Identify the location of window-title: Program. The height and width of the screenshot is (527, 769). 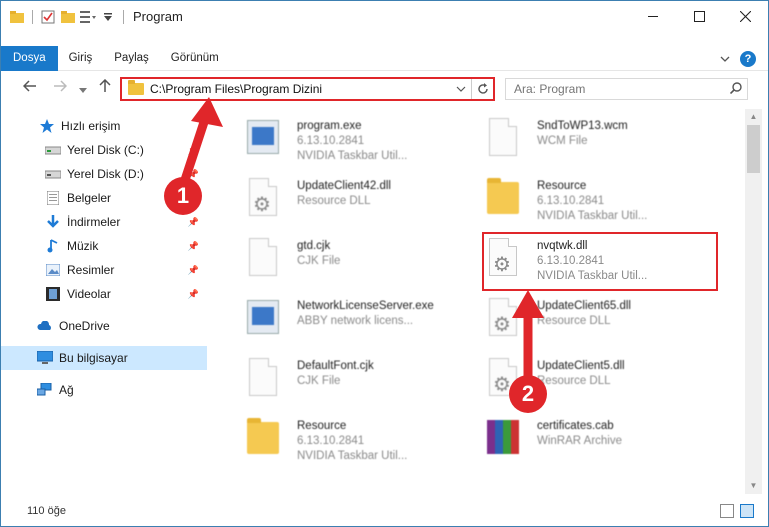
(158, 16).